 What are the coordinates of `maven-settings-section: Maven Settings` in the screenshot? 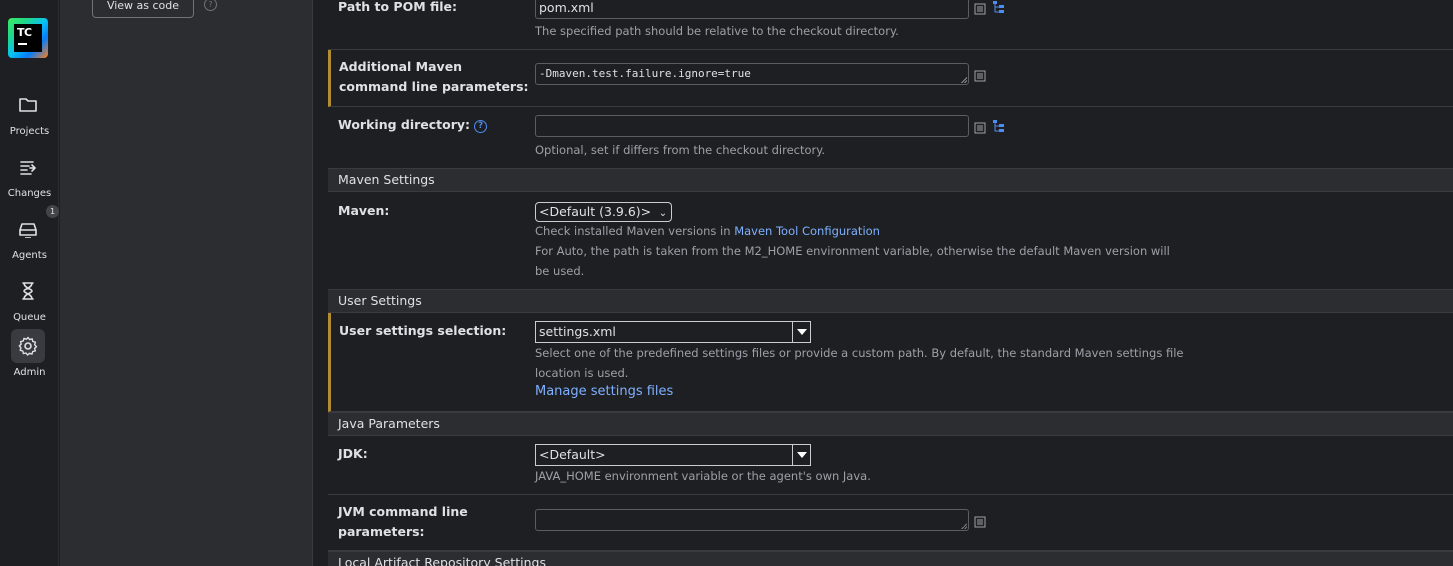 It's located at (890, 180).